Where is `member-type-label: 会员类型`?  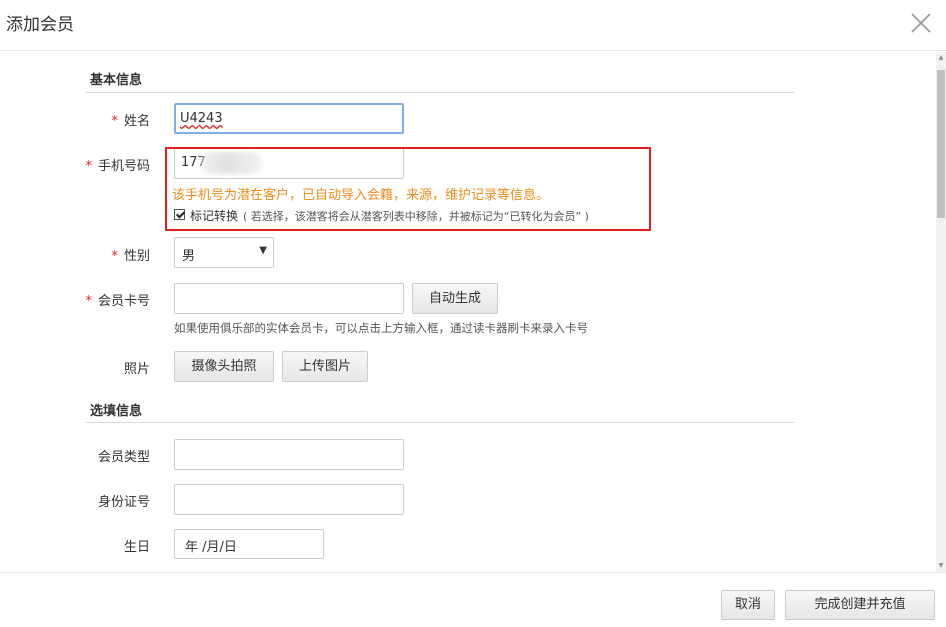
member-type-label: 会员类型 is located at coordinates (123, 457).